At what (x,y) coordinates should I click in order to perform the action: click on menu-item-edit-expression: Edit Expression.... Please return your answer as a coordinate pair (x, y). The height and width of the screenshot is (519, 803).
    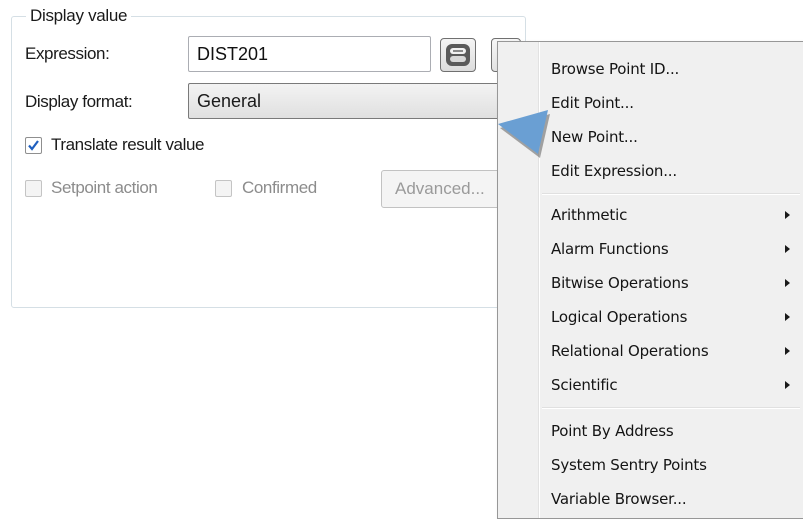
    Looking at the image, I should click on (650, 171).